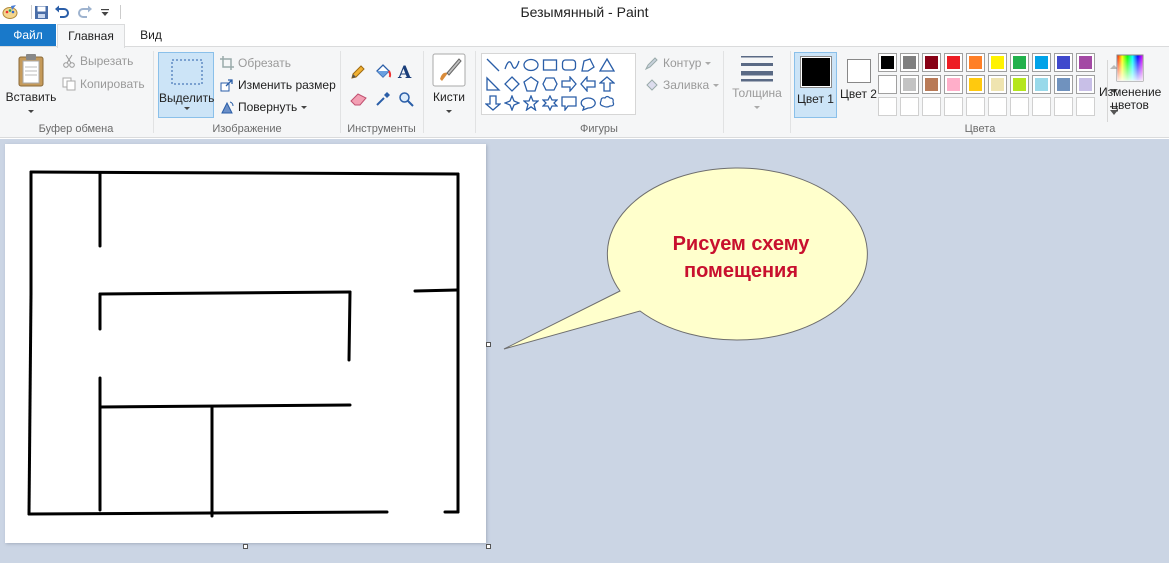 The width and height of the screenshot is (1169, 563). Describe the element at coordinates (493, 84) in the screenshot. I see `right-triangle-shape-icon` at that location.